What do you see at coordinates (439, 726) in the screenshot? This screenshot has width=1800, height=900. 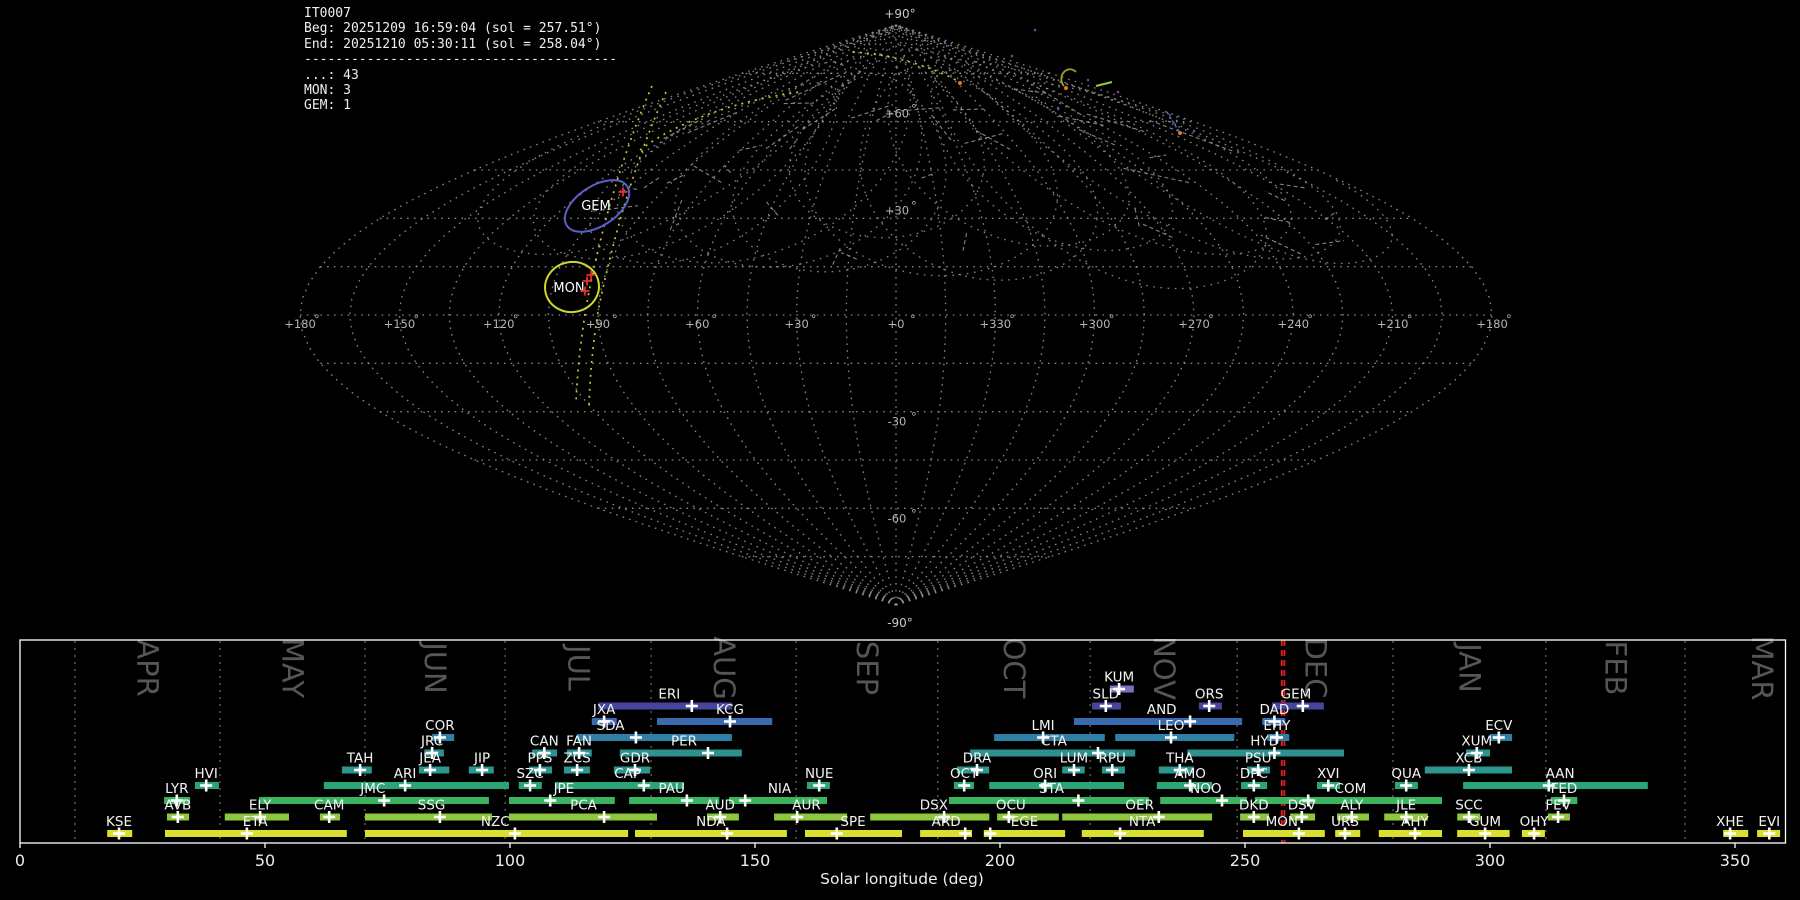 I see `shower-label-COR: COR` at bounding box center [439, 726].